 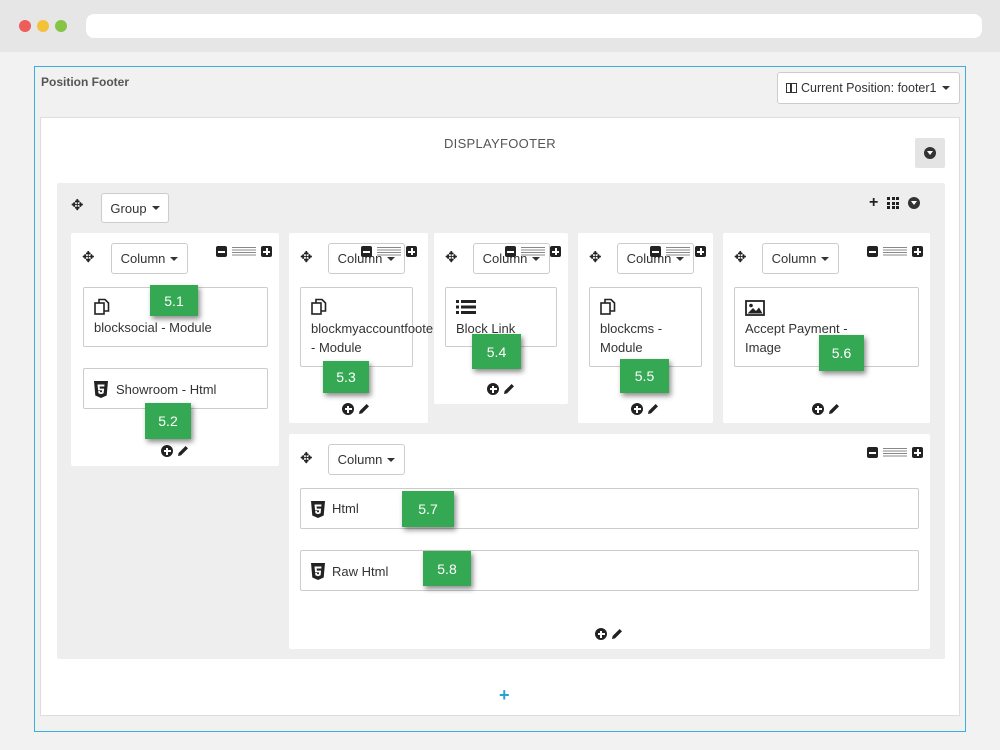 What do you see at coordinates (174, 300) in the screenshot?
I see `annotation-badge: 5.1` at bounding box center [174, 300].